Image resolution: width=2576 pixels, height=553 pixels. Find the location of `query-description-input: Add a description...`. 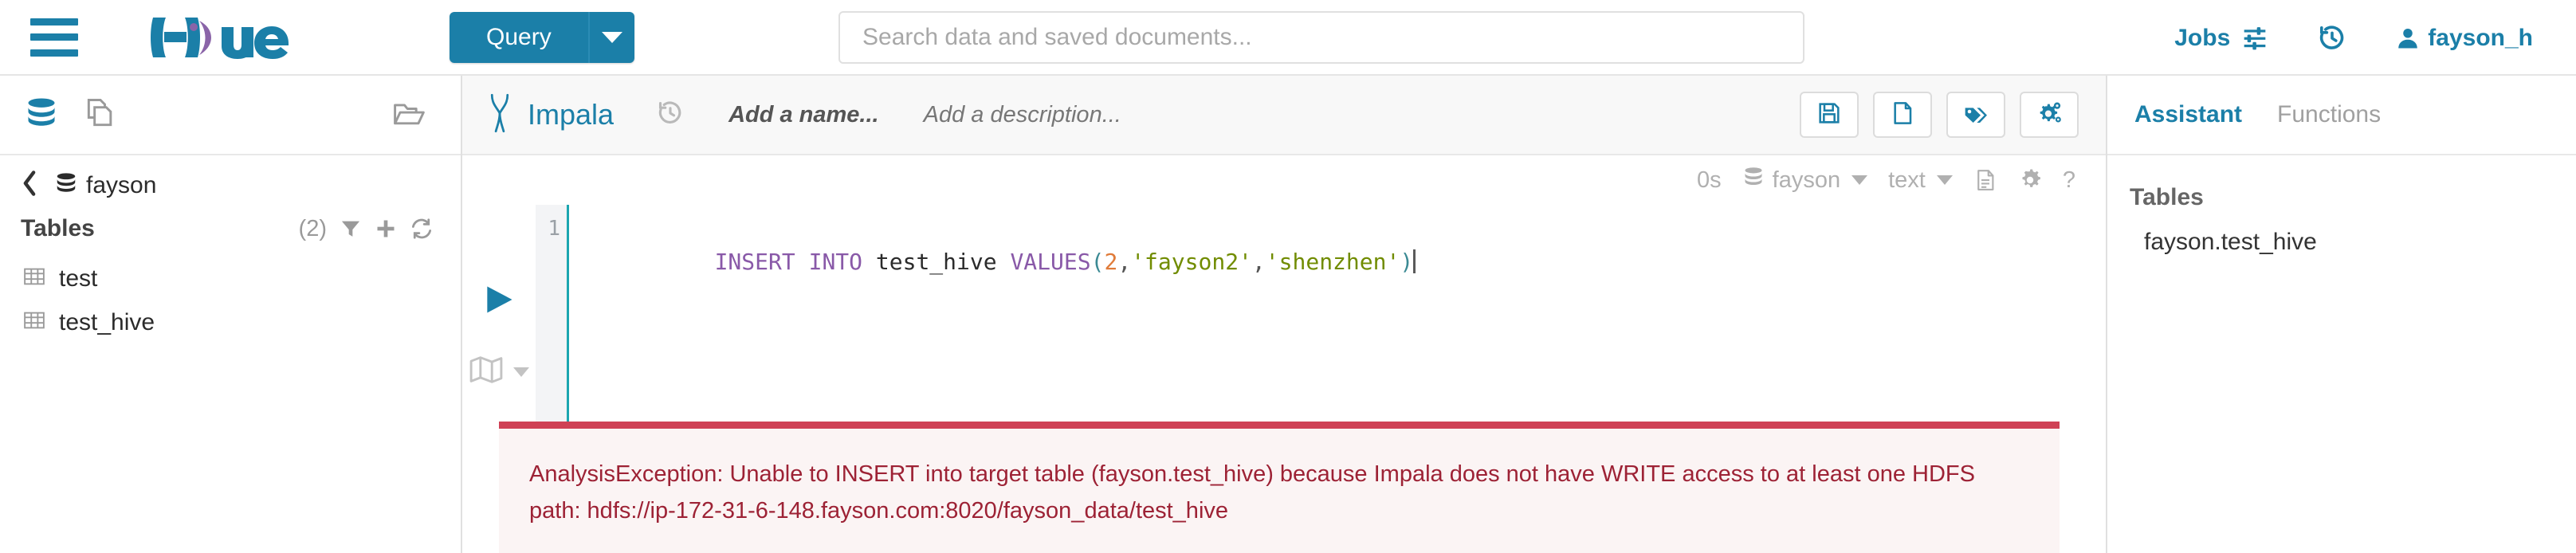

query-description-input: Add a description... is located at coordinates (1022, 115).